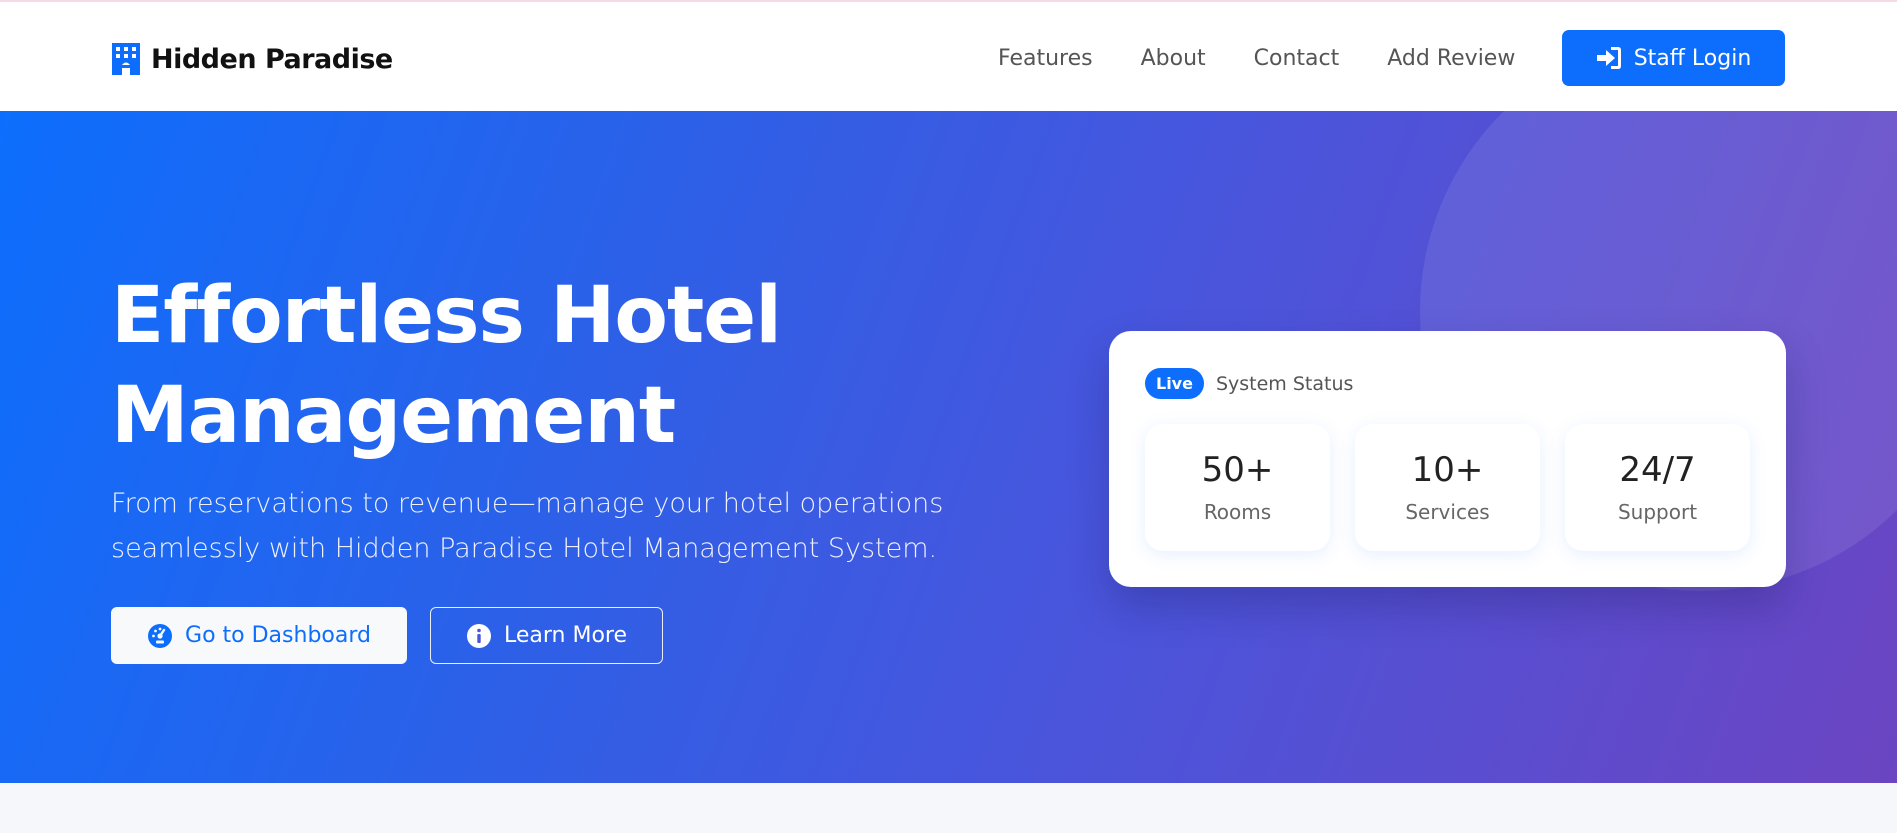  I want to click on learn-more-label: Learn More, so click(565, 635).